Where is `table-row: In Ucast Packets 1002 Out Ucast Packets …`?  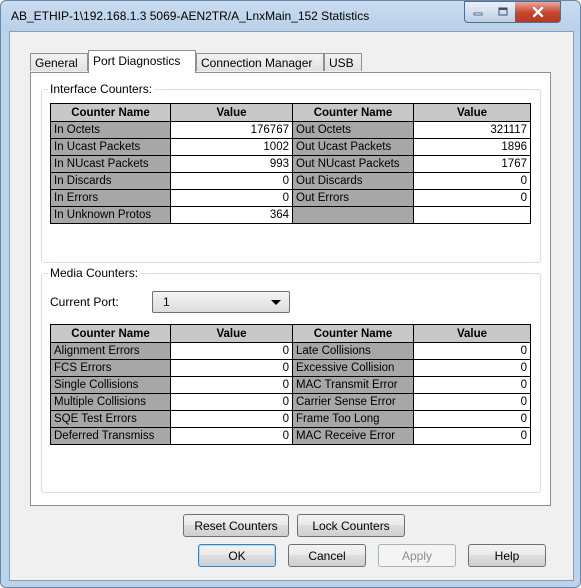
table-row: In Ucast Packets 1002 Out Ucast Packets … is located at coordinates (290, 147).